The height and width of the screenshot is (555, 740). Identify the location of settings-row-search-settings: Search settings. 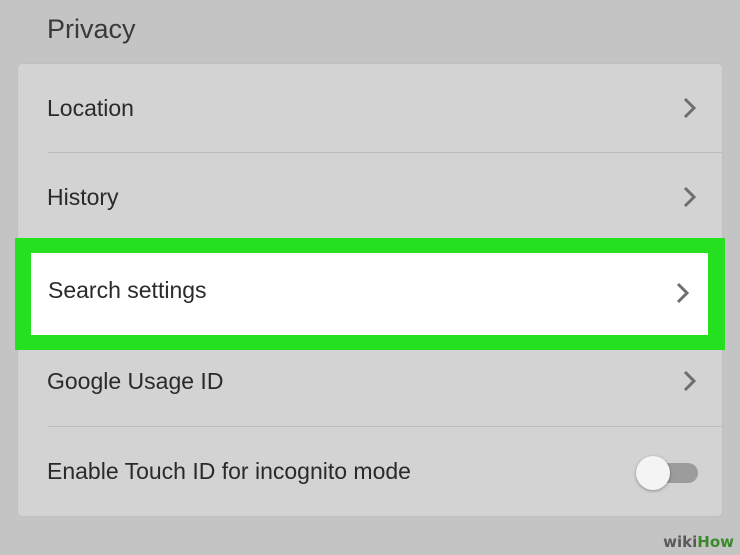
(369, 294).